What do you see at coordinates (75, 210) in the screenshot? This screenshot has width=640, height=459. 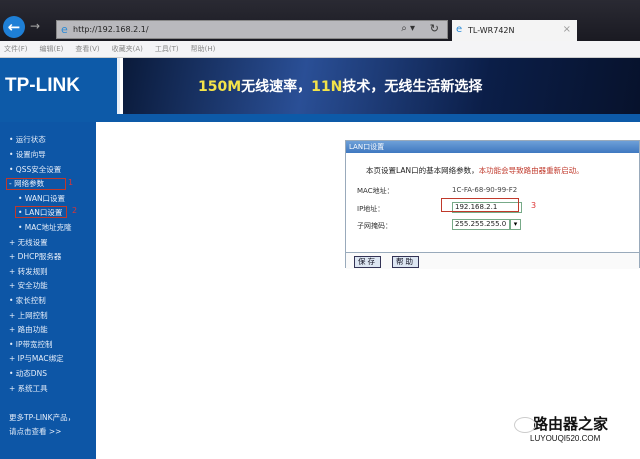 I see `annotation-number-2: 2` at bounding box center [75, 210].